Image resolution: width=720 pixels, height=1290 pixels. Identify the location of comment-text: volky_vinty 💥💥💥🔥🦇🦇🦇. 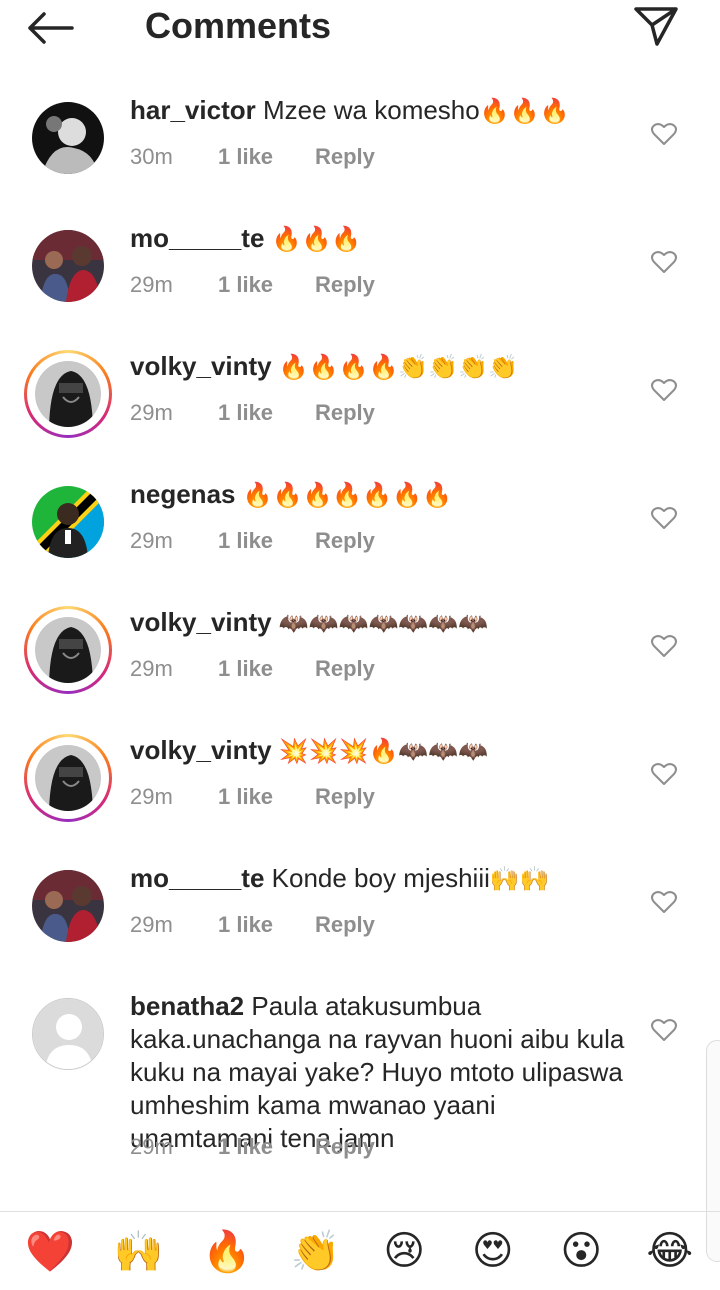
(380, 751).